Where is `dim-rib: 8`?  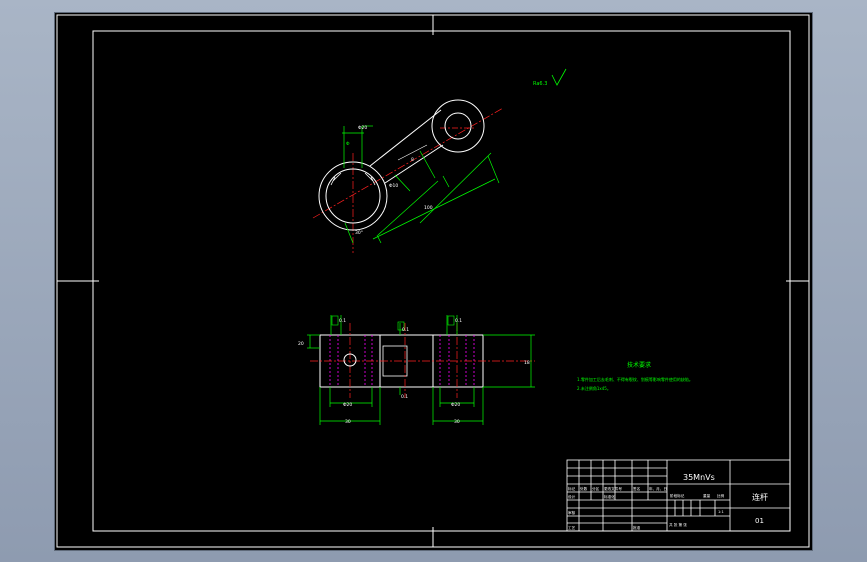
dim-rib: 8 is located at coordinates (412, 160).